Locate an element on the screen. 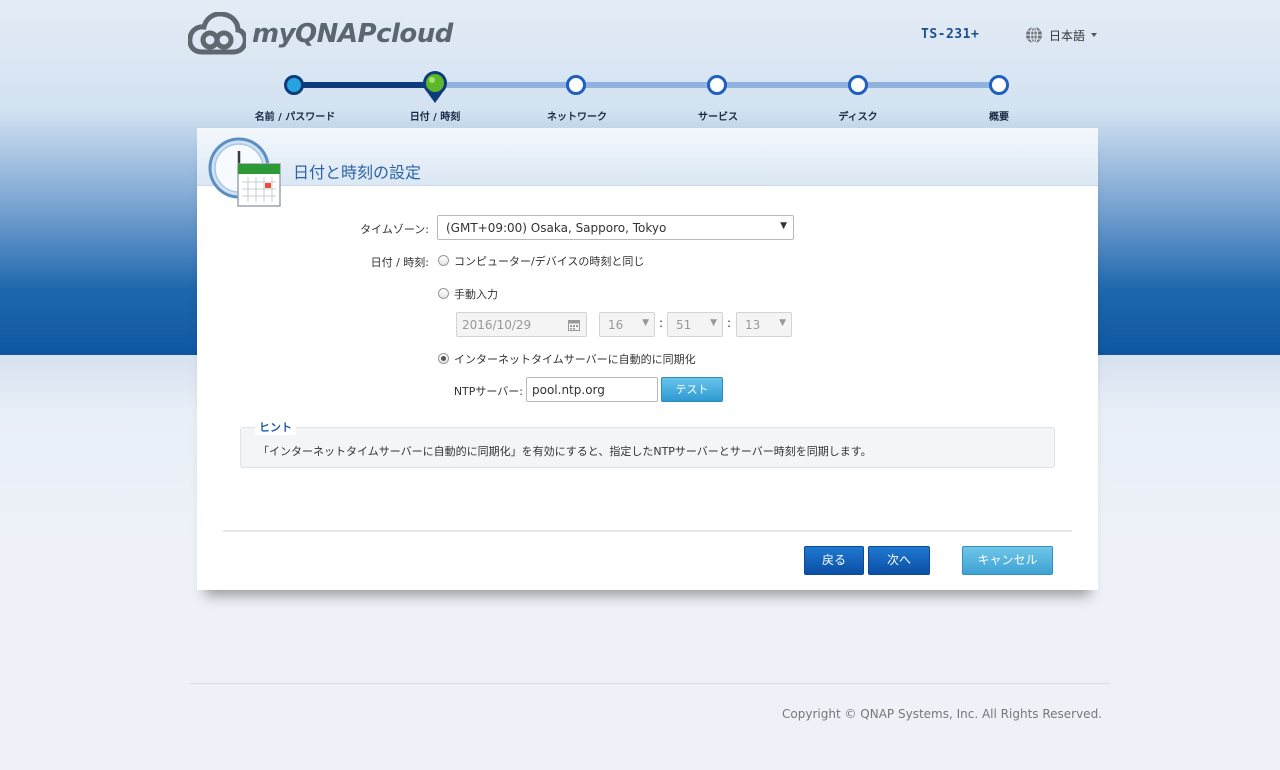 Image resolution: width=1280 pixels, height=770 pixels. step-label-date-time: 日付 / 時刻 is located at coordinates (435, 117).